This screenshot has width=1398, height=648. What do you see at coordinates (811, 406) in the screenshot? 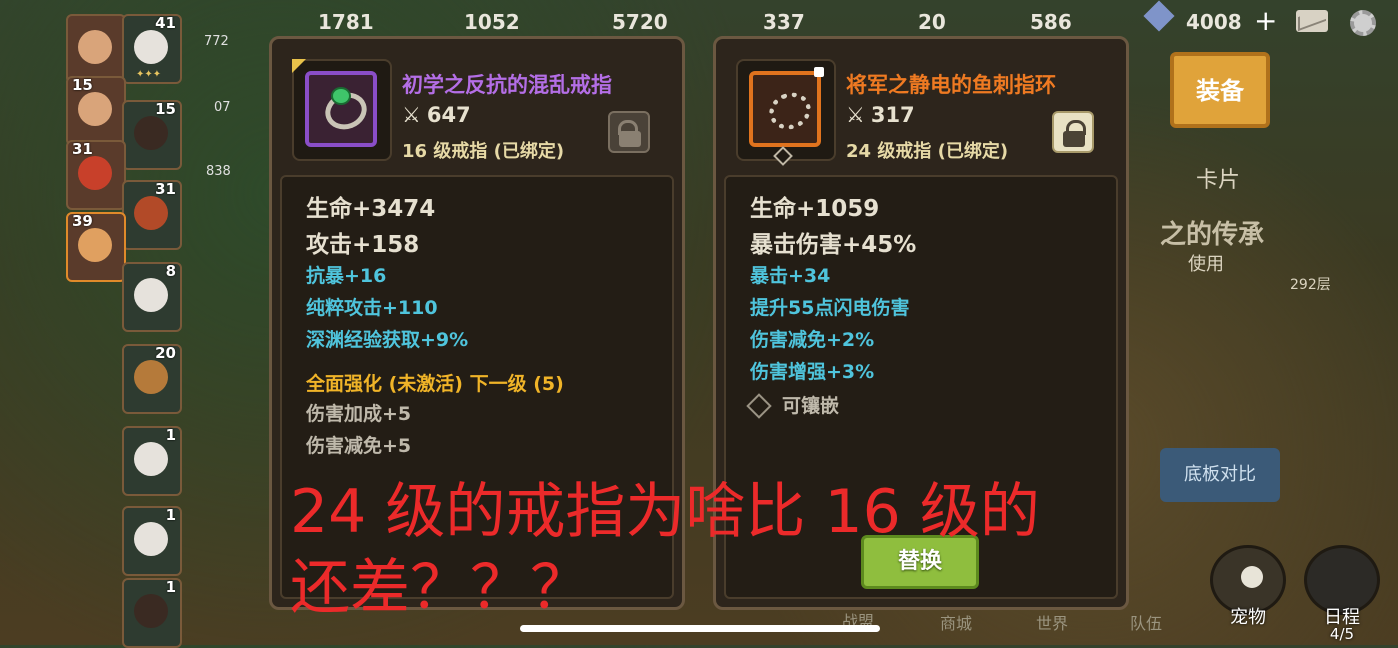
I see `socket-label: 可镶嵌` at bounding box center [811, 406].